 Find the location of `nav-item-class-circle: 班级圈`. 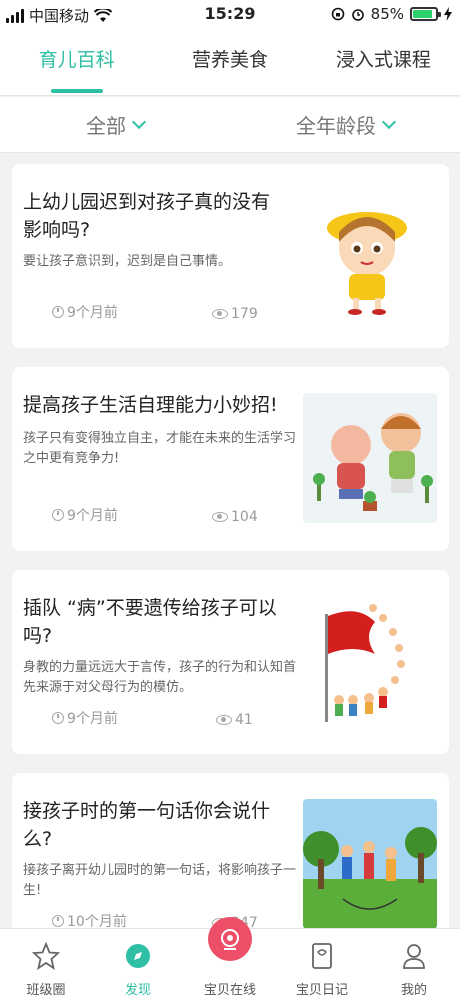

nav-item-class-circle: 班级圈 is located at coordinates (46, 962).